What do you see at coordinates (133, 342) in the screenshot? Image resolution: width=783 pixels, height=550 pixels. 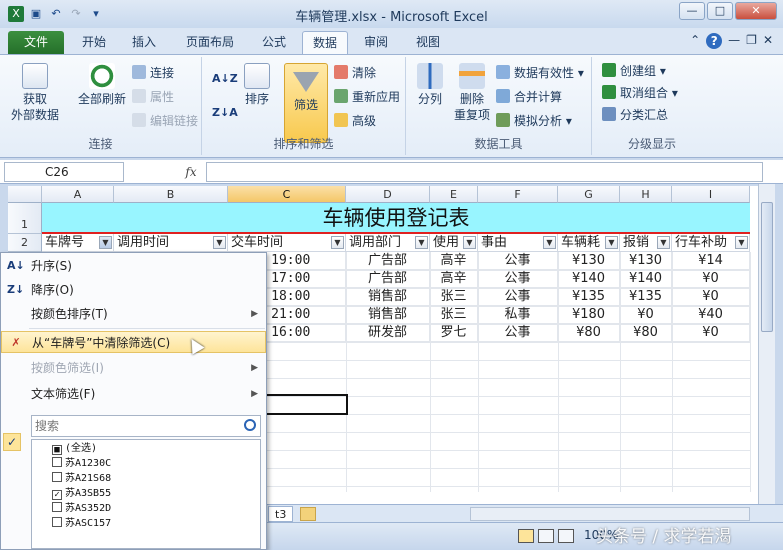 I see `menu-clear-filter: ✗ 从“车牌号”中清除筛选(C)` at bounding box center [133, 342].